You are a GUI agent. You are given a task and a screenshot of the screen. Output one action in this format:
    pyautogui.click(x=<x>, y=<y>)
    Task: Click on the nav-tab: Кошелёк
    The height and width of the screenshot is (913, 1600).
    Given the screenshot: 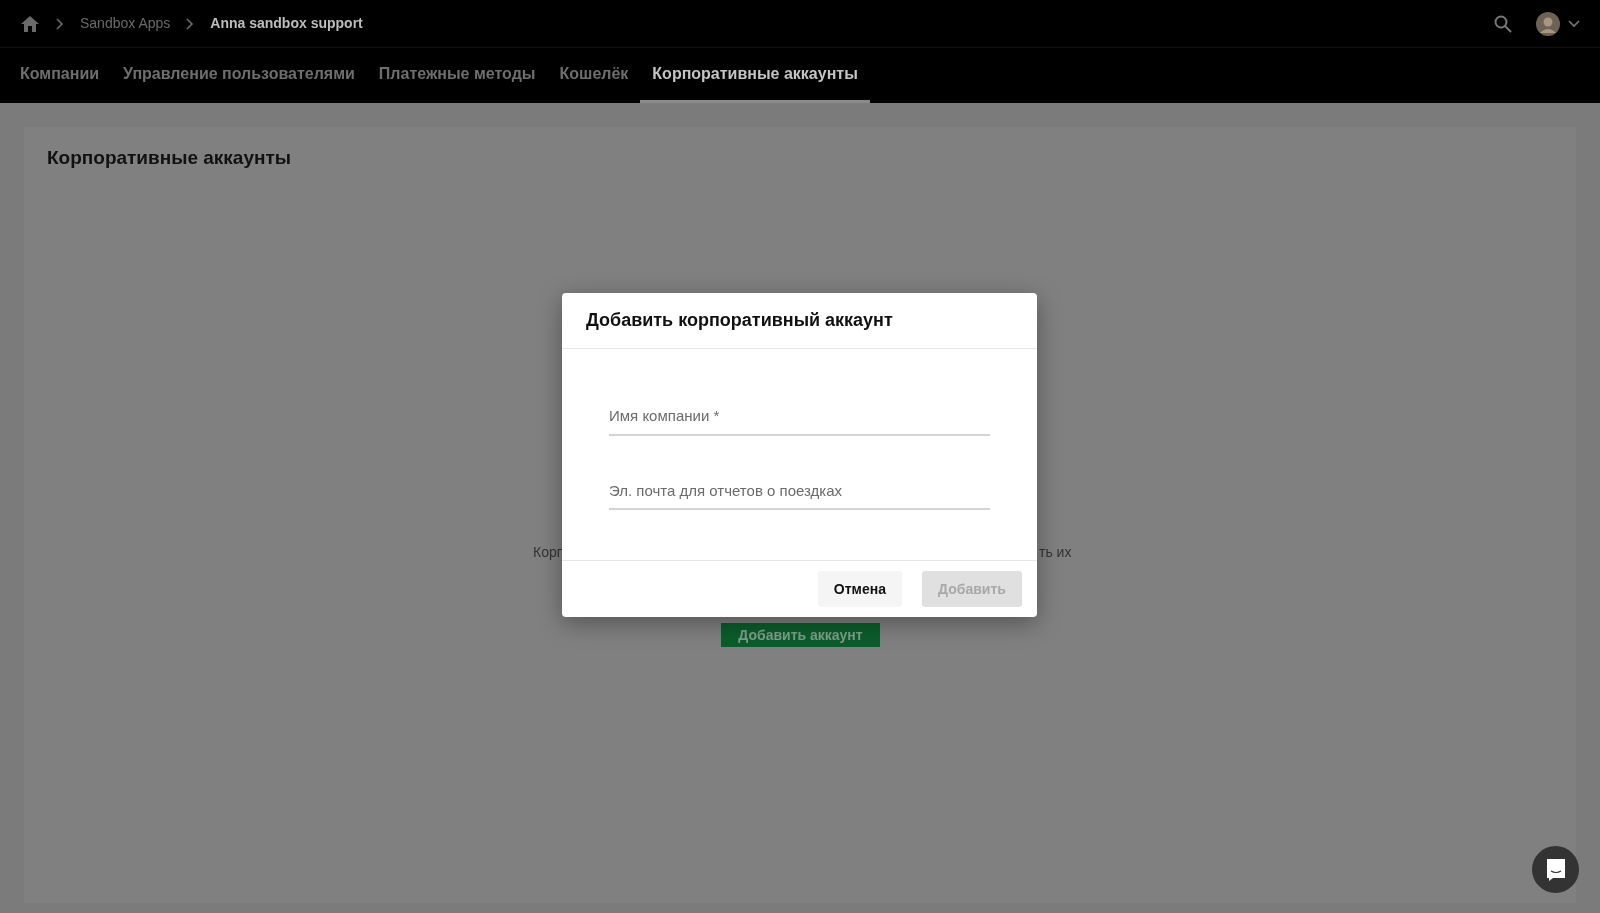 What is the action you would take?
    pyautogui.click(x=594, y=75)
    